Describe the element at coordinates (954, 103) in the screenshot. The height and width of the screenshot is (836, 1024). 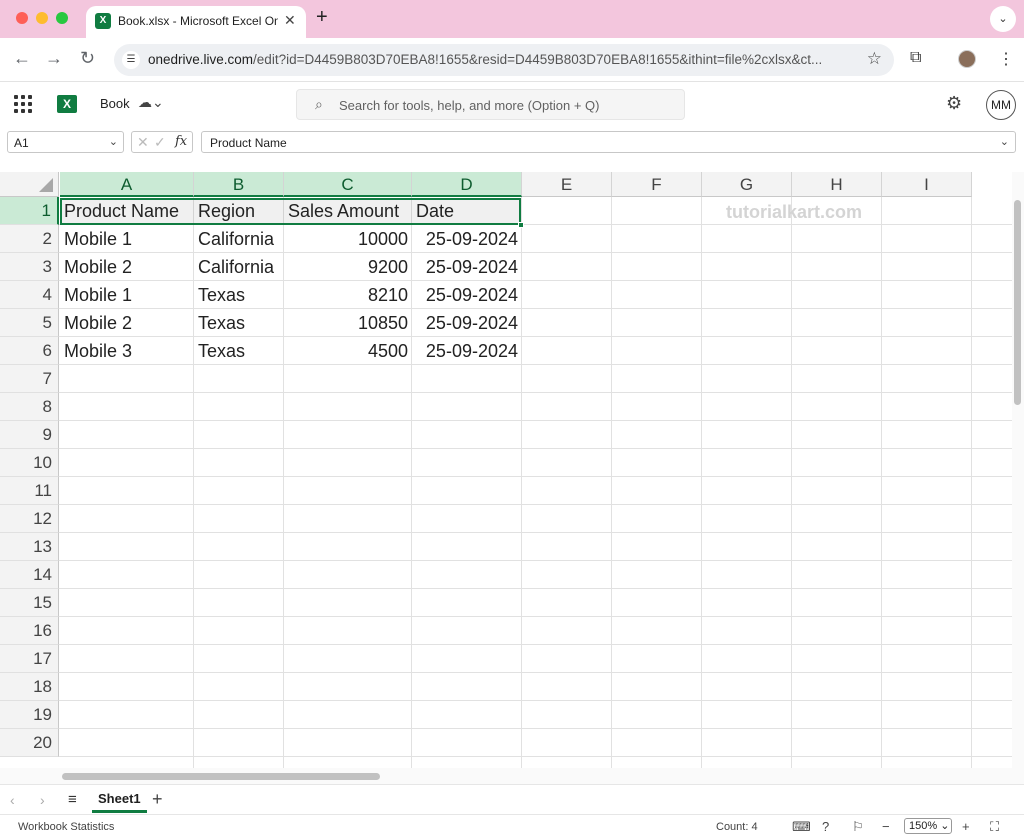
I see `gear-icon: ⚙` at that location.